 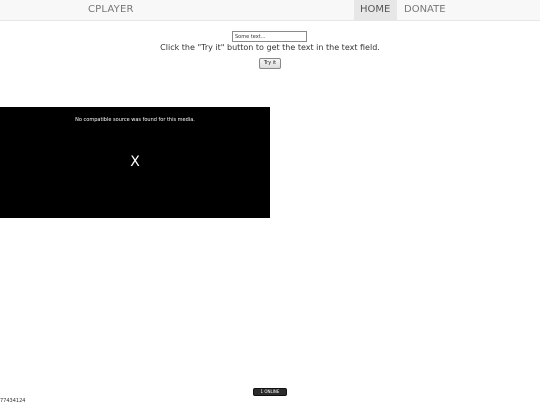 I want to click on brand-logo-text: CPLAYER, so click(x=111, y=10).